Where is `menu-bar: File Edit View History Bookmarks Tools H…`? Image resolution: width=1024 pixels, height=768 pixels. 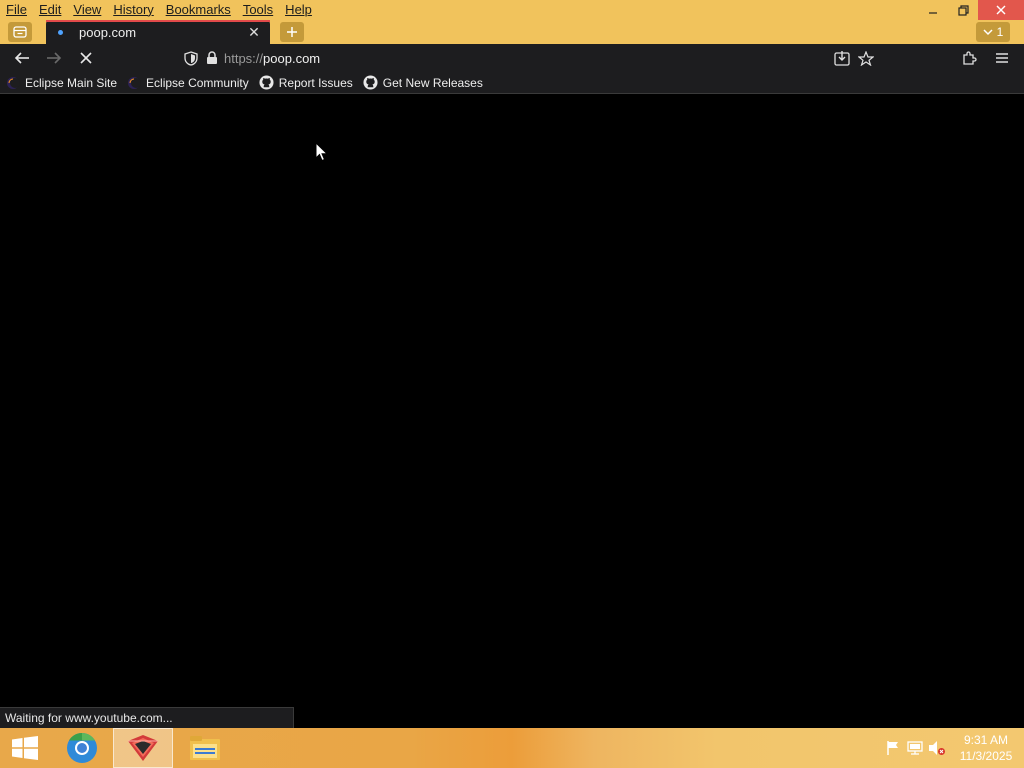
menu-bar: File Edit View History Bookmarks Tools H… is located at coordinates (512, 10).